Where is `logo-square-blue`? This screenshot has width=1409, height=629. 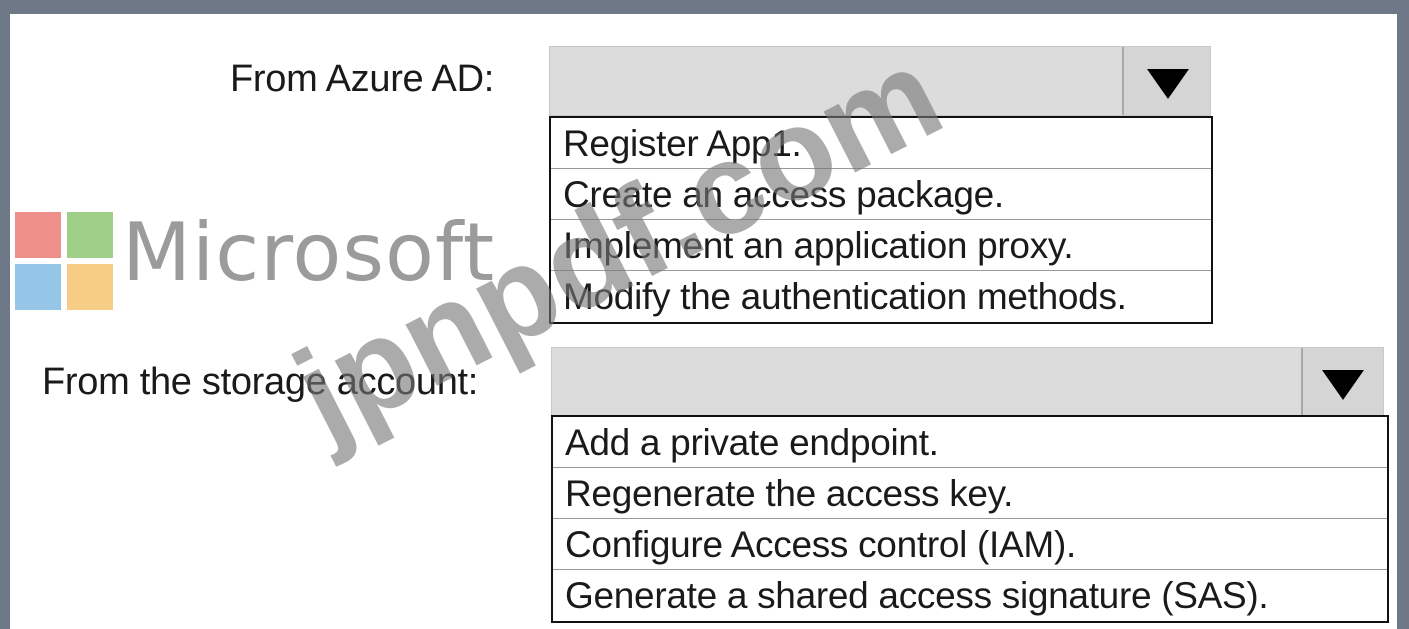
logo-square-blue is located at coordinates (38, 287).